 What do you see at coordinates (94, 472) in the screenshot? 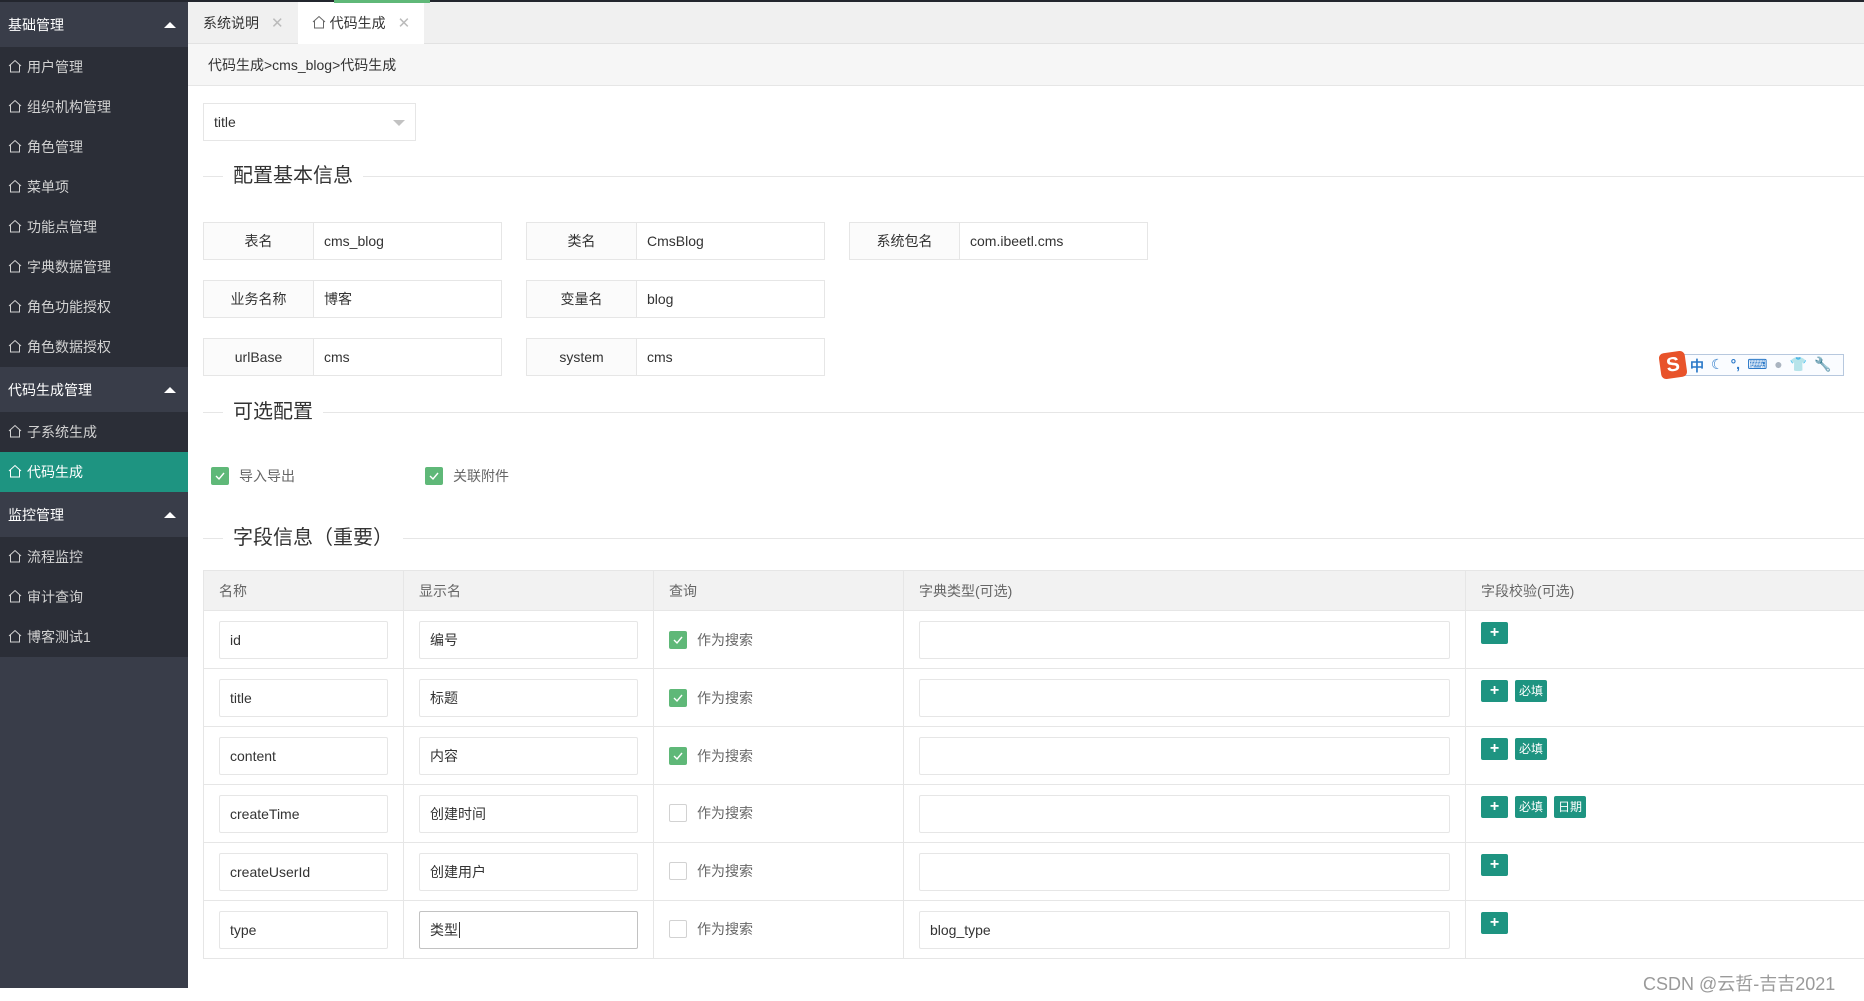
I see `sidebar-item: 代码生成` at bounding box center [94, 472].